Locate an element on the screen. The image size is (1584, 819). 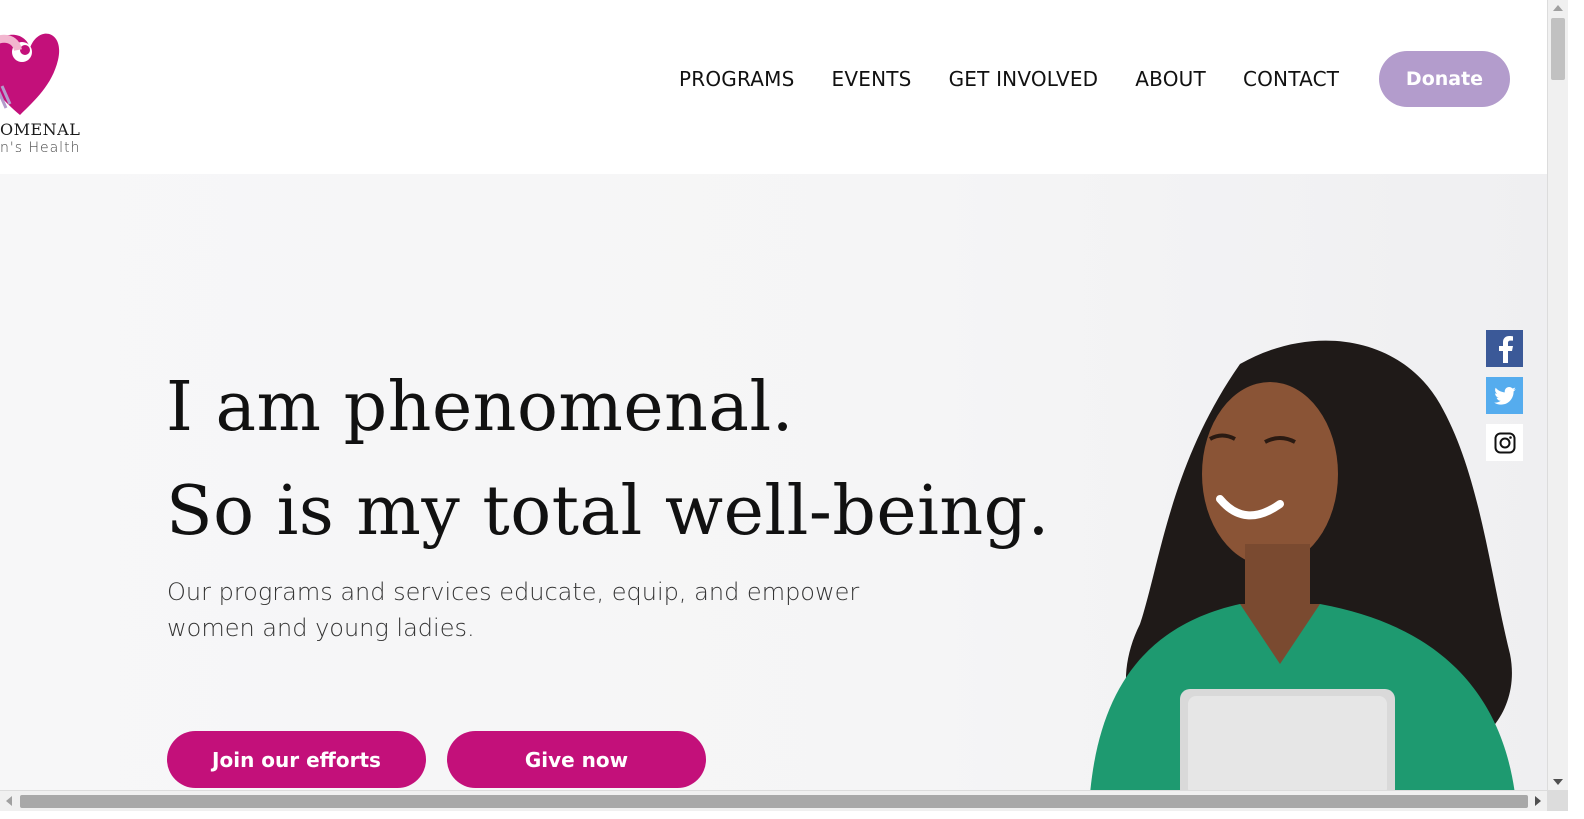
nav-contact: CONTACT is located at coordinates (1291, 79).